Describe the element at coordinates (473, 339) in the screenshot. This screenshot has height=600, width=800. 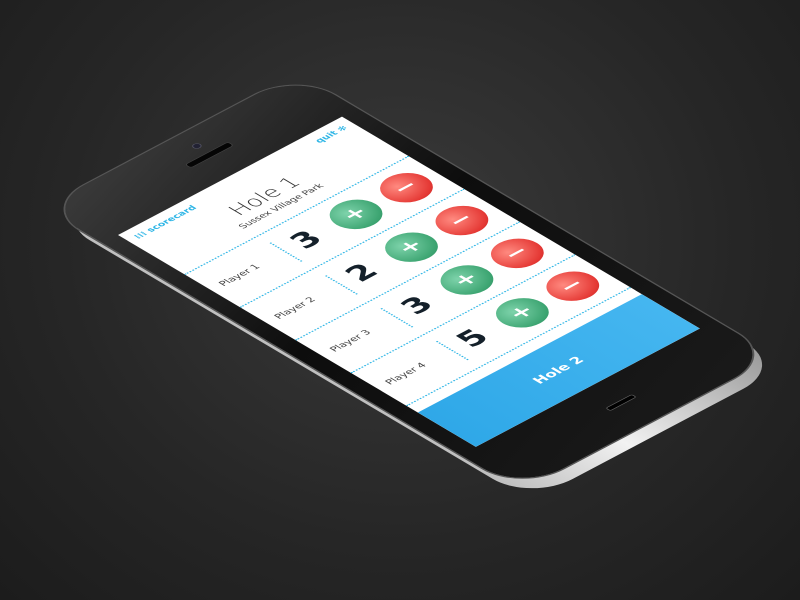
I see `player-score: 5` at that location.